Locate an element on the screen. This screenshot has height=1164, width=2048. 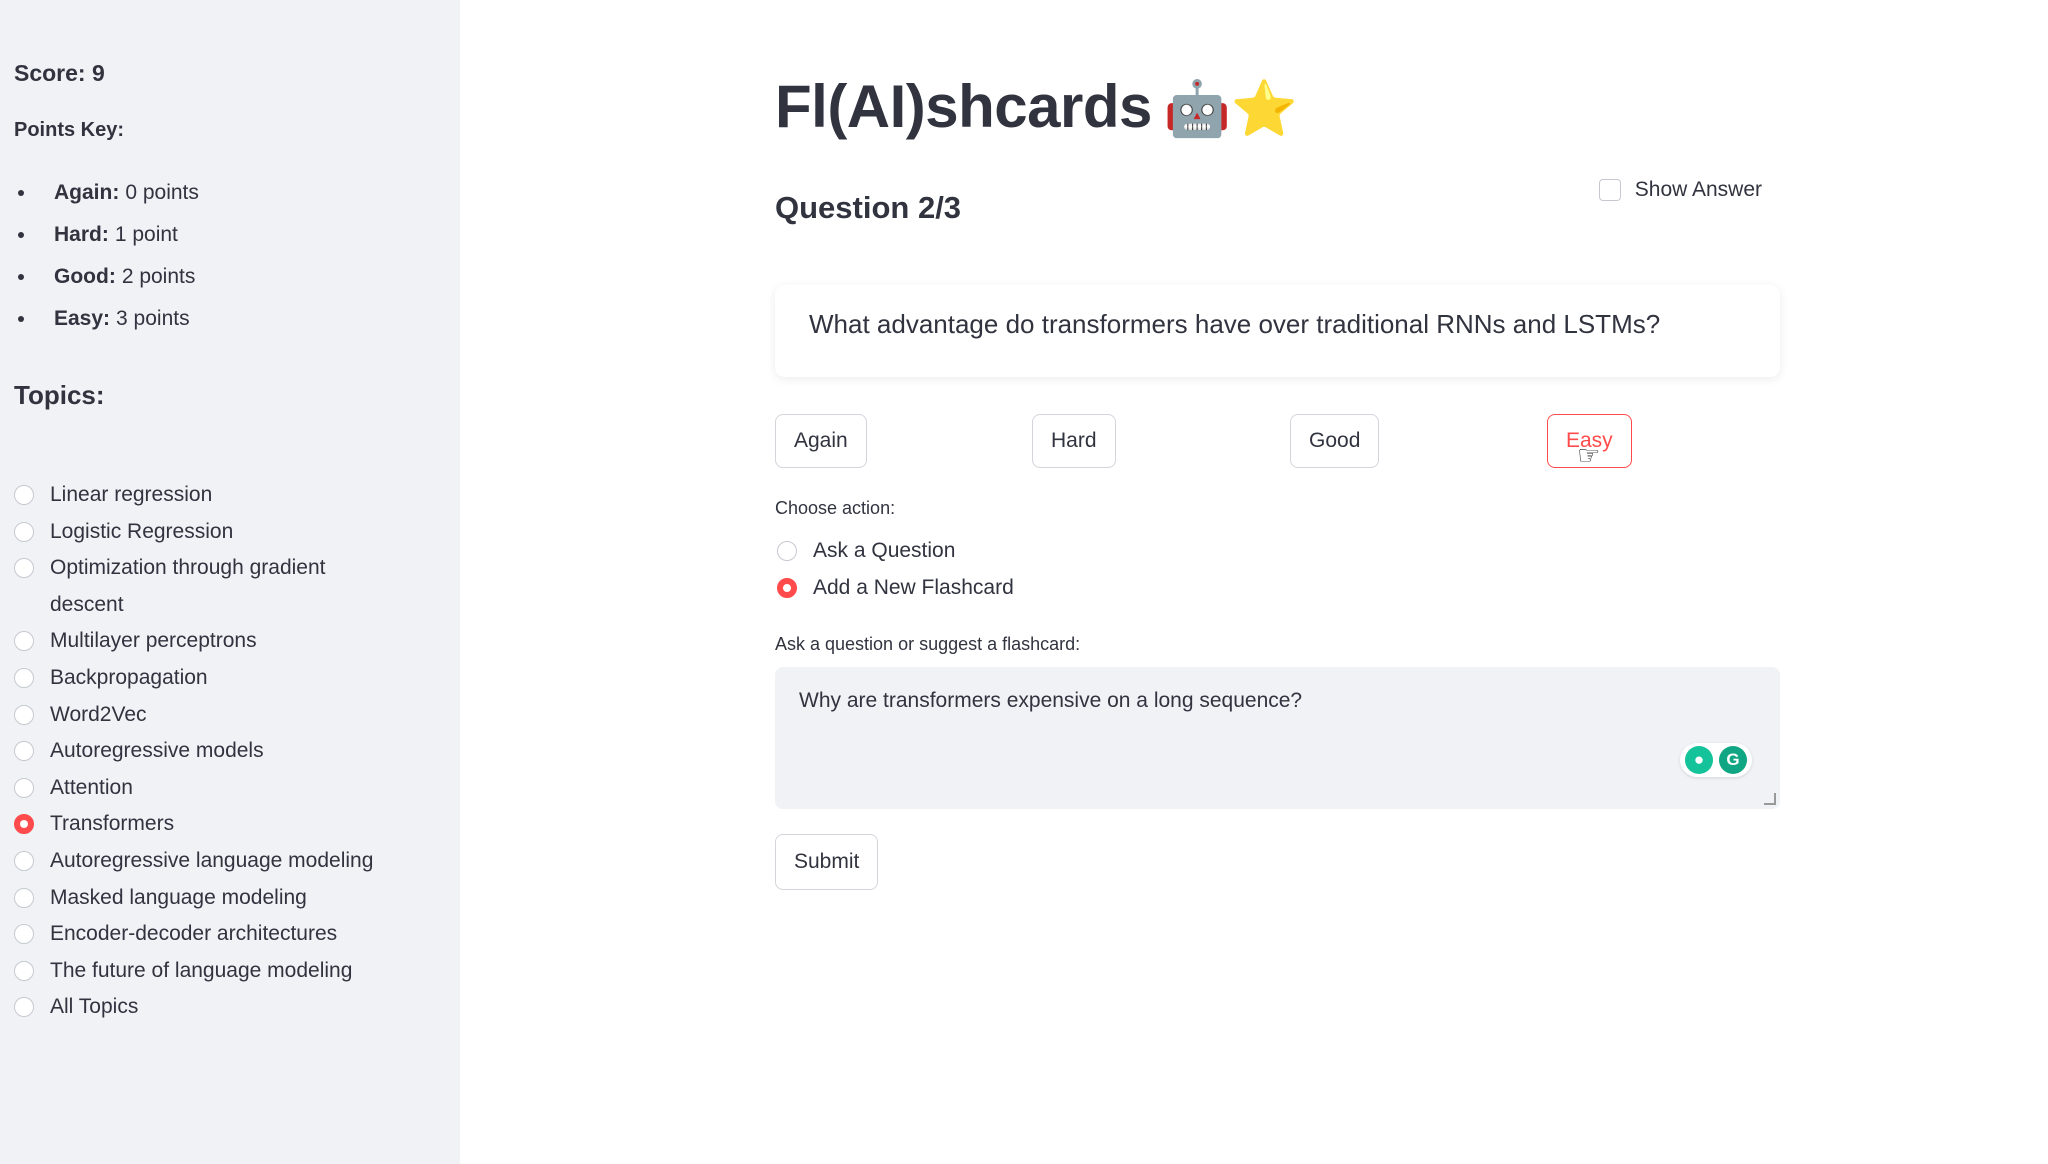
hard-button: Hard is located at coordinates (1074, 441).